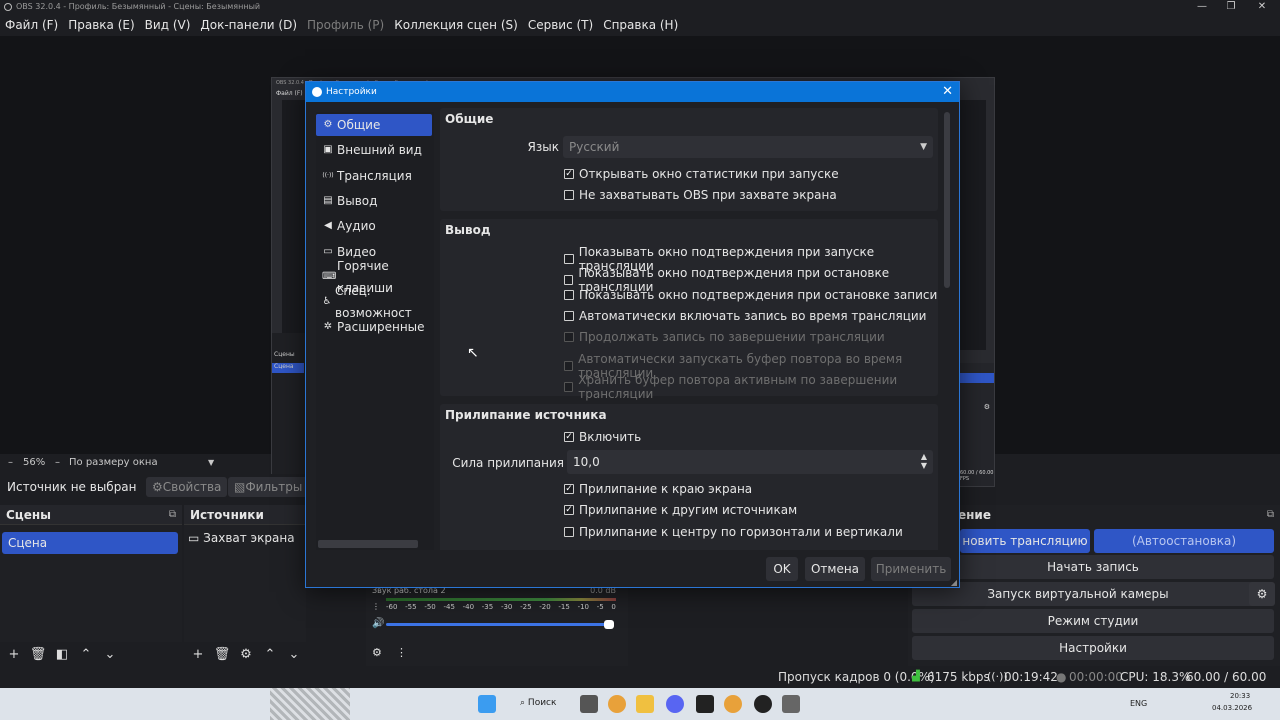 This screenshot has width=1280, height=720. Describe the element at coordinates (763, 704) in the screenshot. I see `obs-taskbar-icon` at that location.